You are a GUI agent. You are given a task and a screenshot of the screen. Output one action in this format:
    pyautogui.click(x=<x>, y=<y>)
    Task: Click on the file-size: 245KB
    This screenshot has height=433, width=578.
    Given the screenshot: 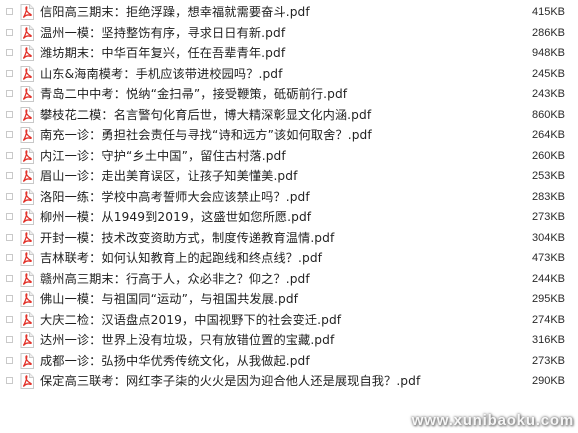 What is the action you would take?
    pyautogui.click(x=548, y=73)
    